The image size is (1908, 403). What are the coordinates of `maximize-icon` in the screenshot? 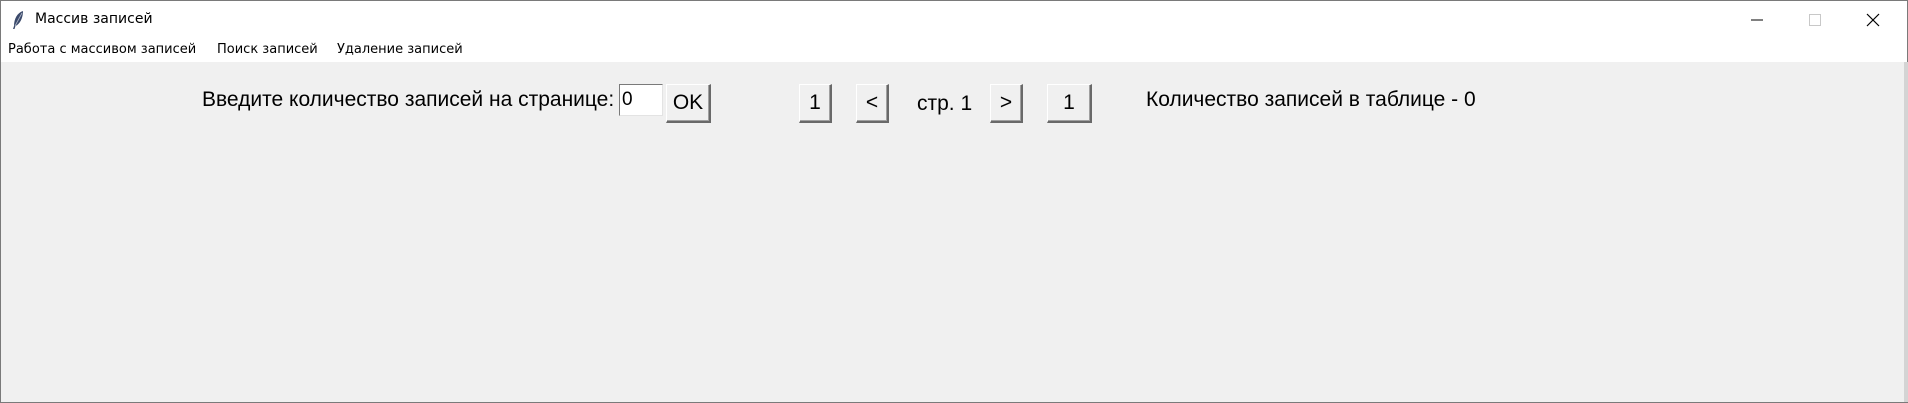 It's located at (1815, 19).